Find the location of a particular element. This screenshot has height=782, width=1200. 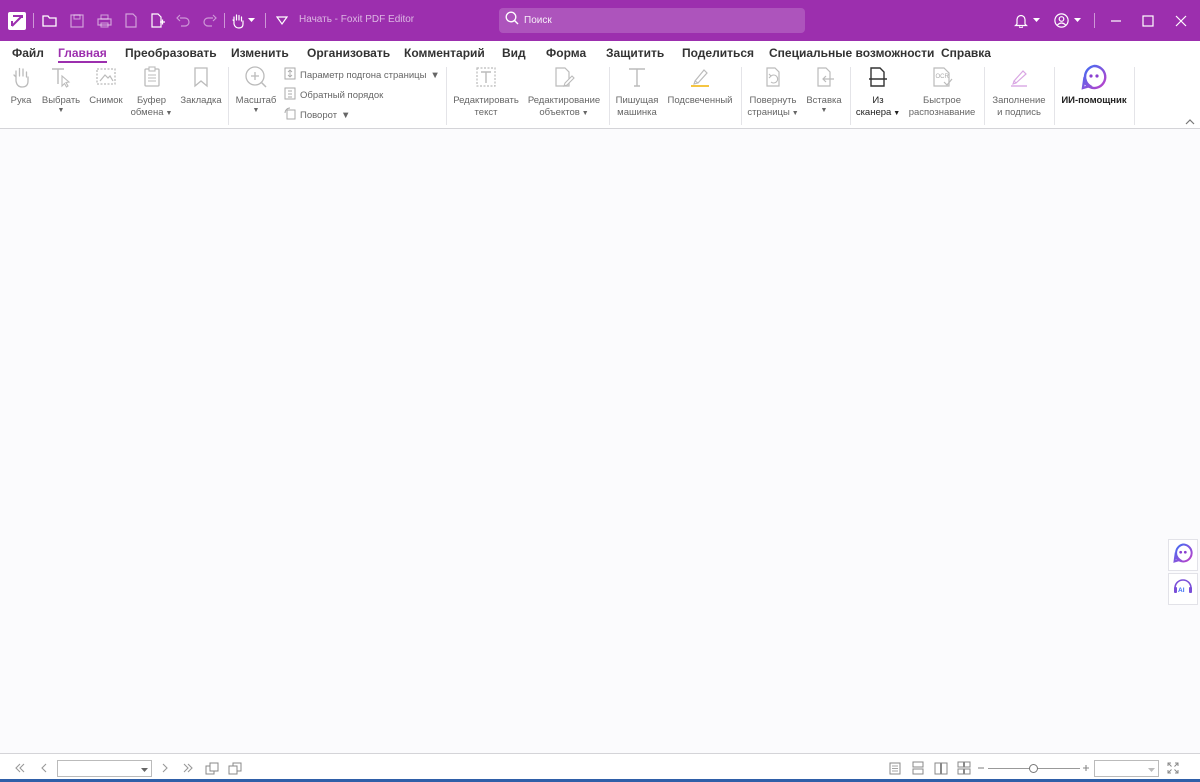

tab-share: Поделиться is located at coordinates (718, 53).